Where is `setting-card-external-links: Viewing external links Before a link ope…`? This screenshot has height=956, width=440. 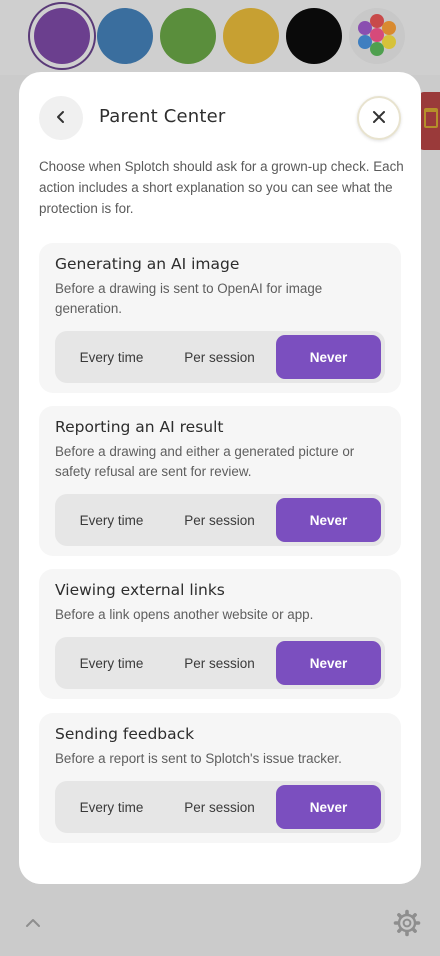 setting-card-external-links: Viewing external links Before a link ope… is located at coordinates (220, 634).